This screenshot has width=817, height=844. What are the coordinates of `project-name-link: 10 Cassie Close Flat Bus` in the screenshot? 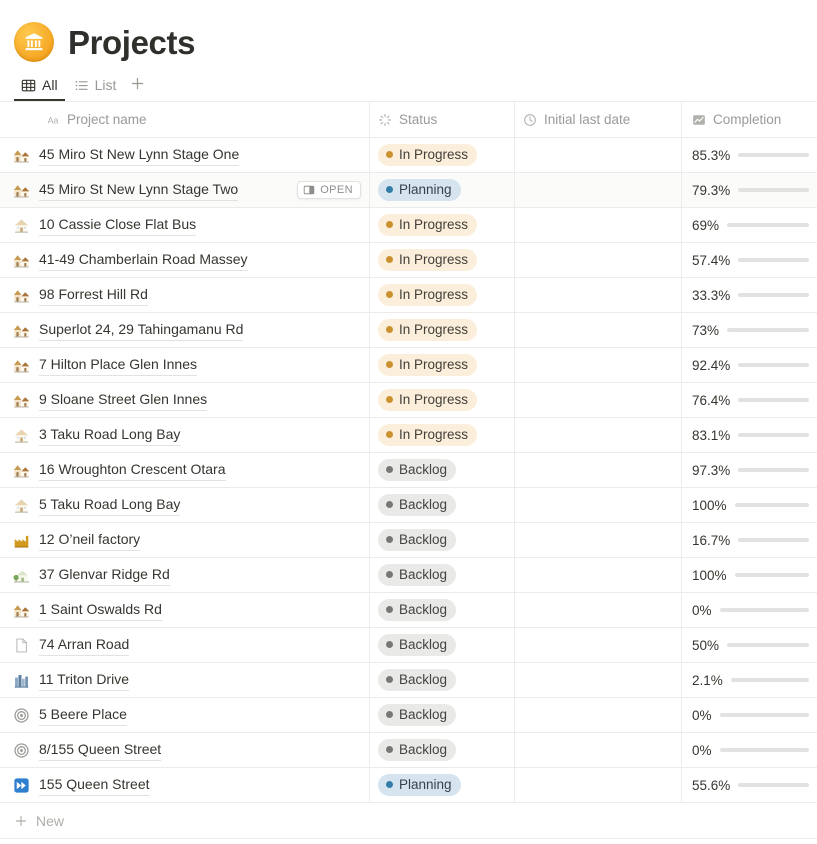 It's located at (118, 225).